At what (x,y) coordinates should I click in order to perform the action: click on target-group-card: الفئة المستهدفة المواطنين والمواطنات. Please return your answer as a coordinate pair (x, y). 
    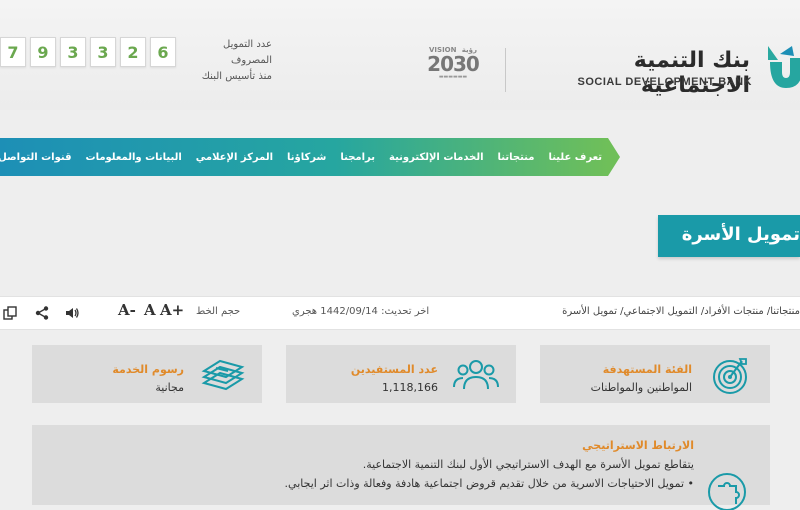
    Looking at the image, I should click on (655, 374).